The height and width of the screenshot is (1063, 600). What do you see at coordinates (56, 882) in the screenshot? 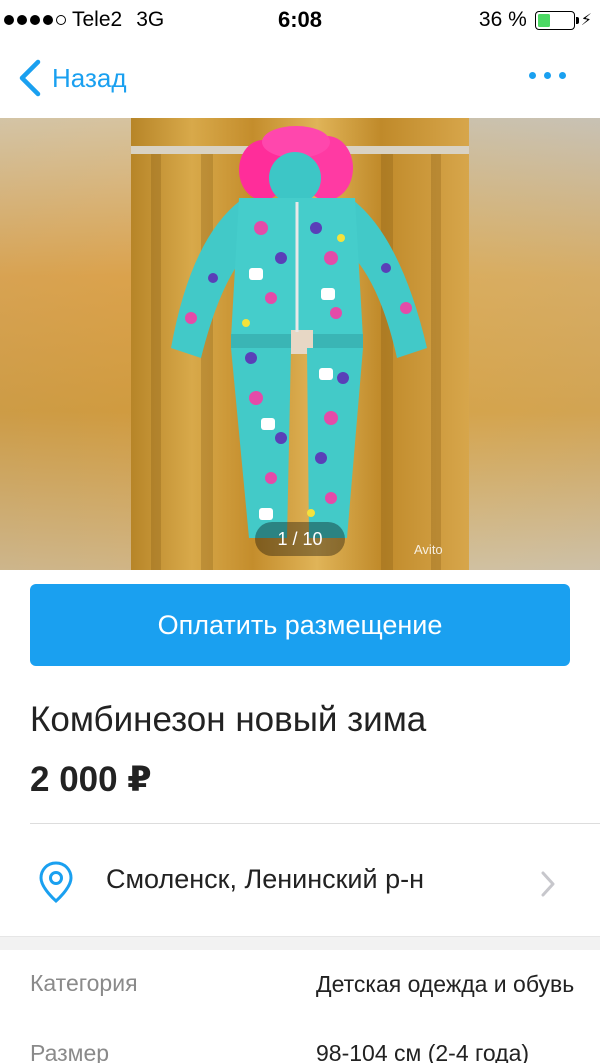
I see `location-pin-icon` at bounding box center [56, 882].